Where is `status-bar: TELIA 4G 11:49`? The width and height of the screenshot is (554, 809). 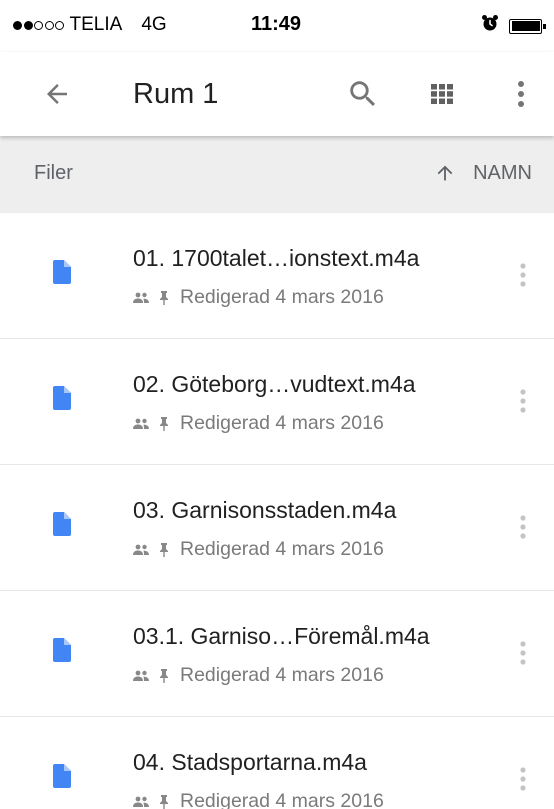 status-bar: TELIA 4G 11:49 is located at coordinates (277, 26).